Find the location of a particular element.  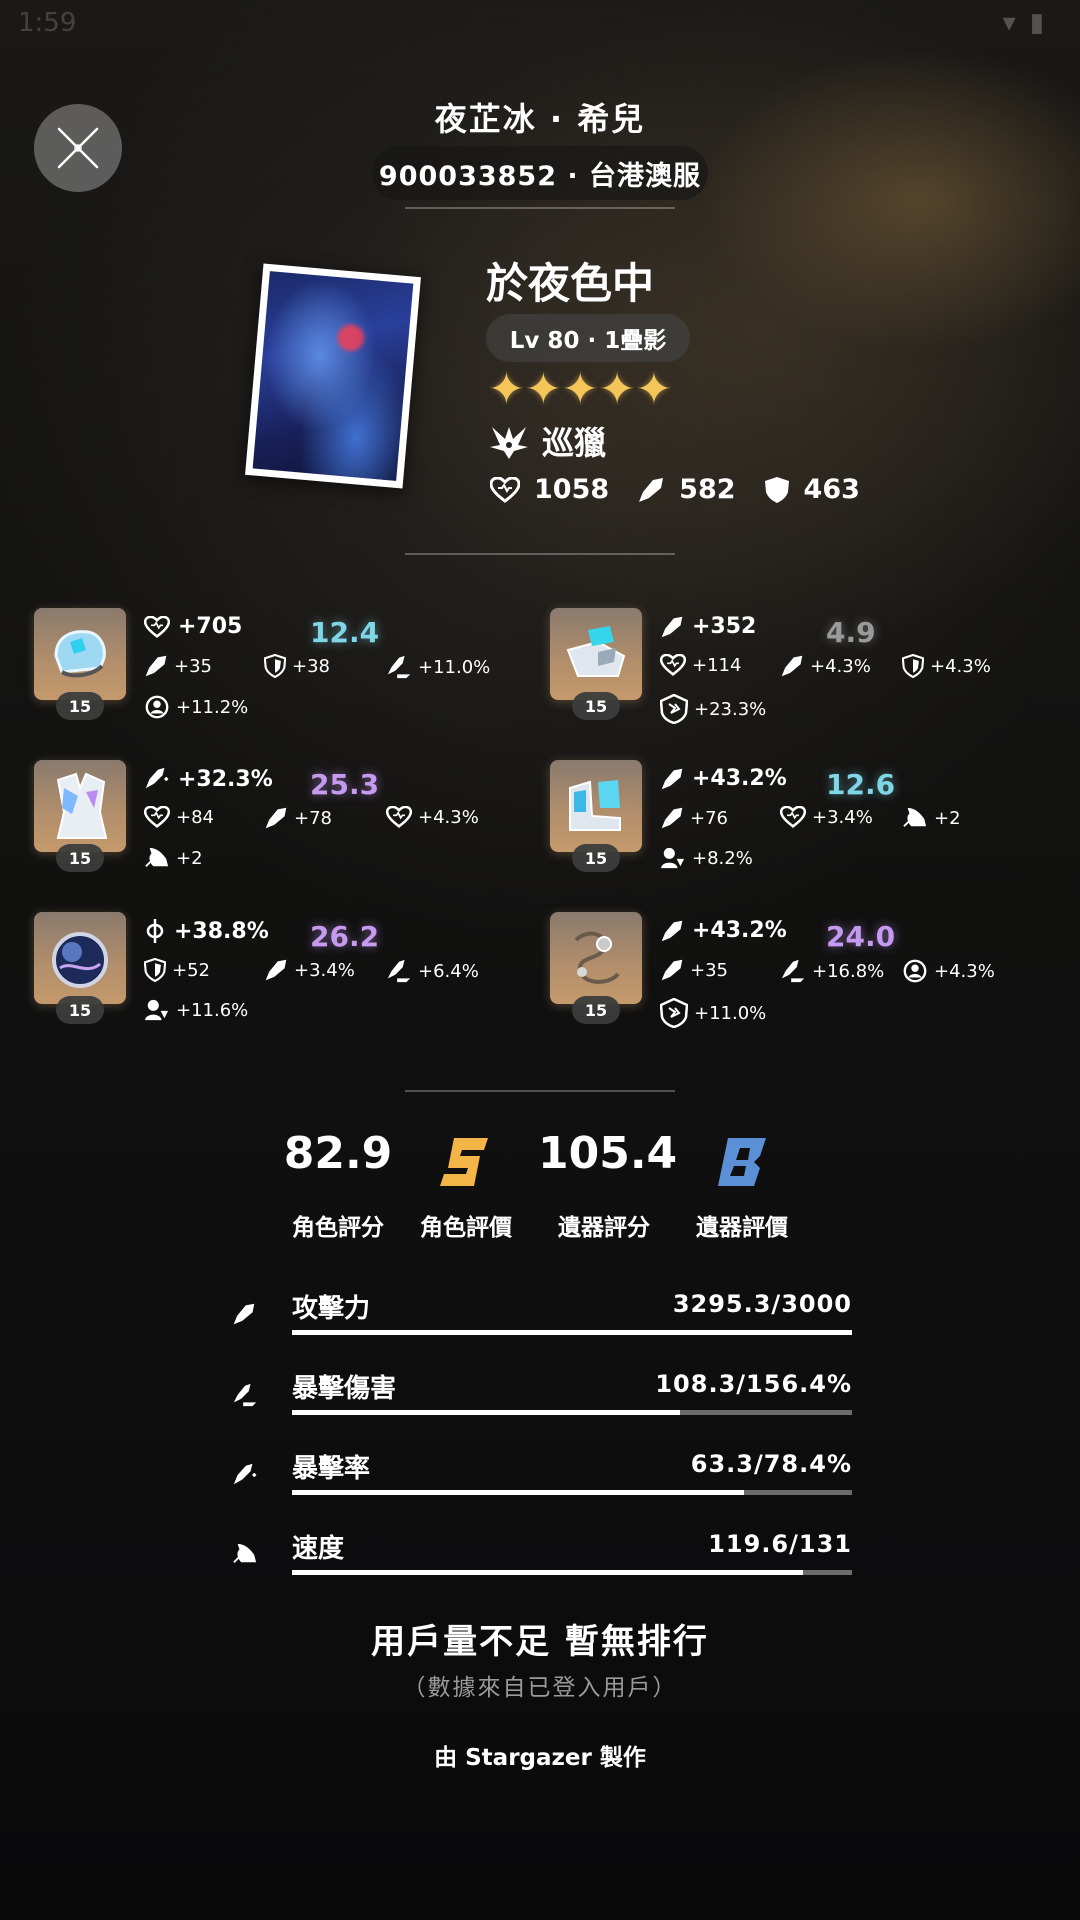

relic-sub-stat: +11.0% is located at coordinates (713, 1013).